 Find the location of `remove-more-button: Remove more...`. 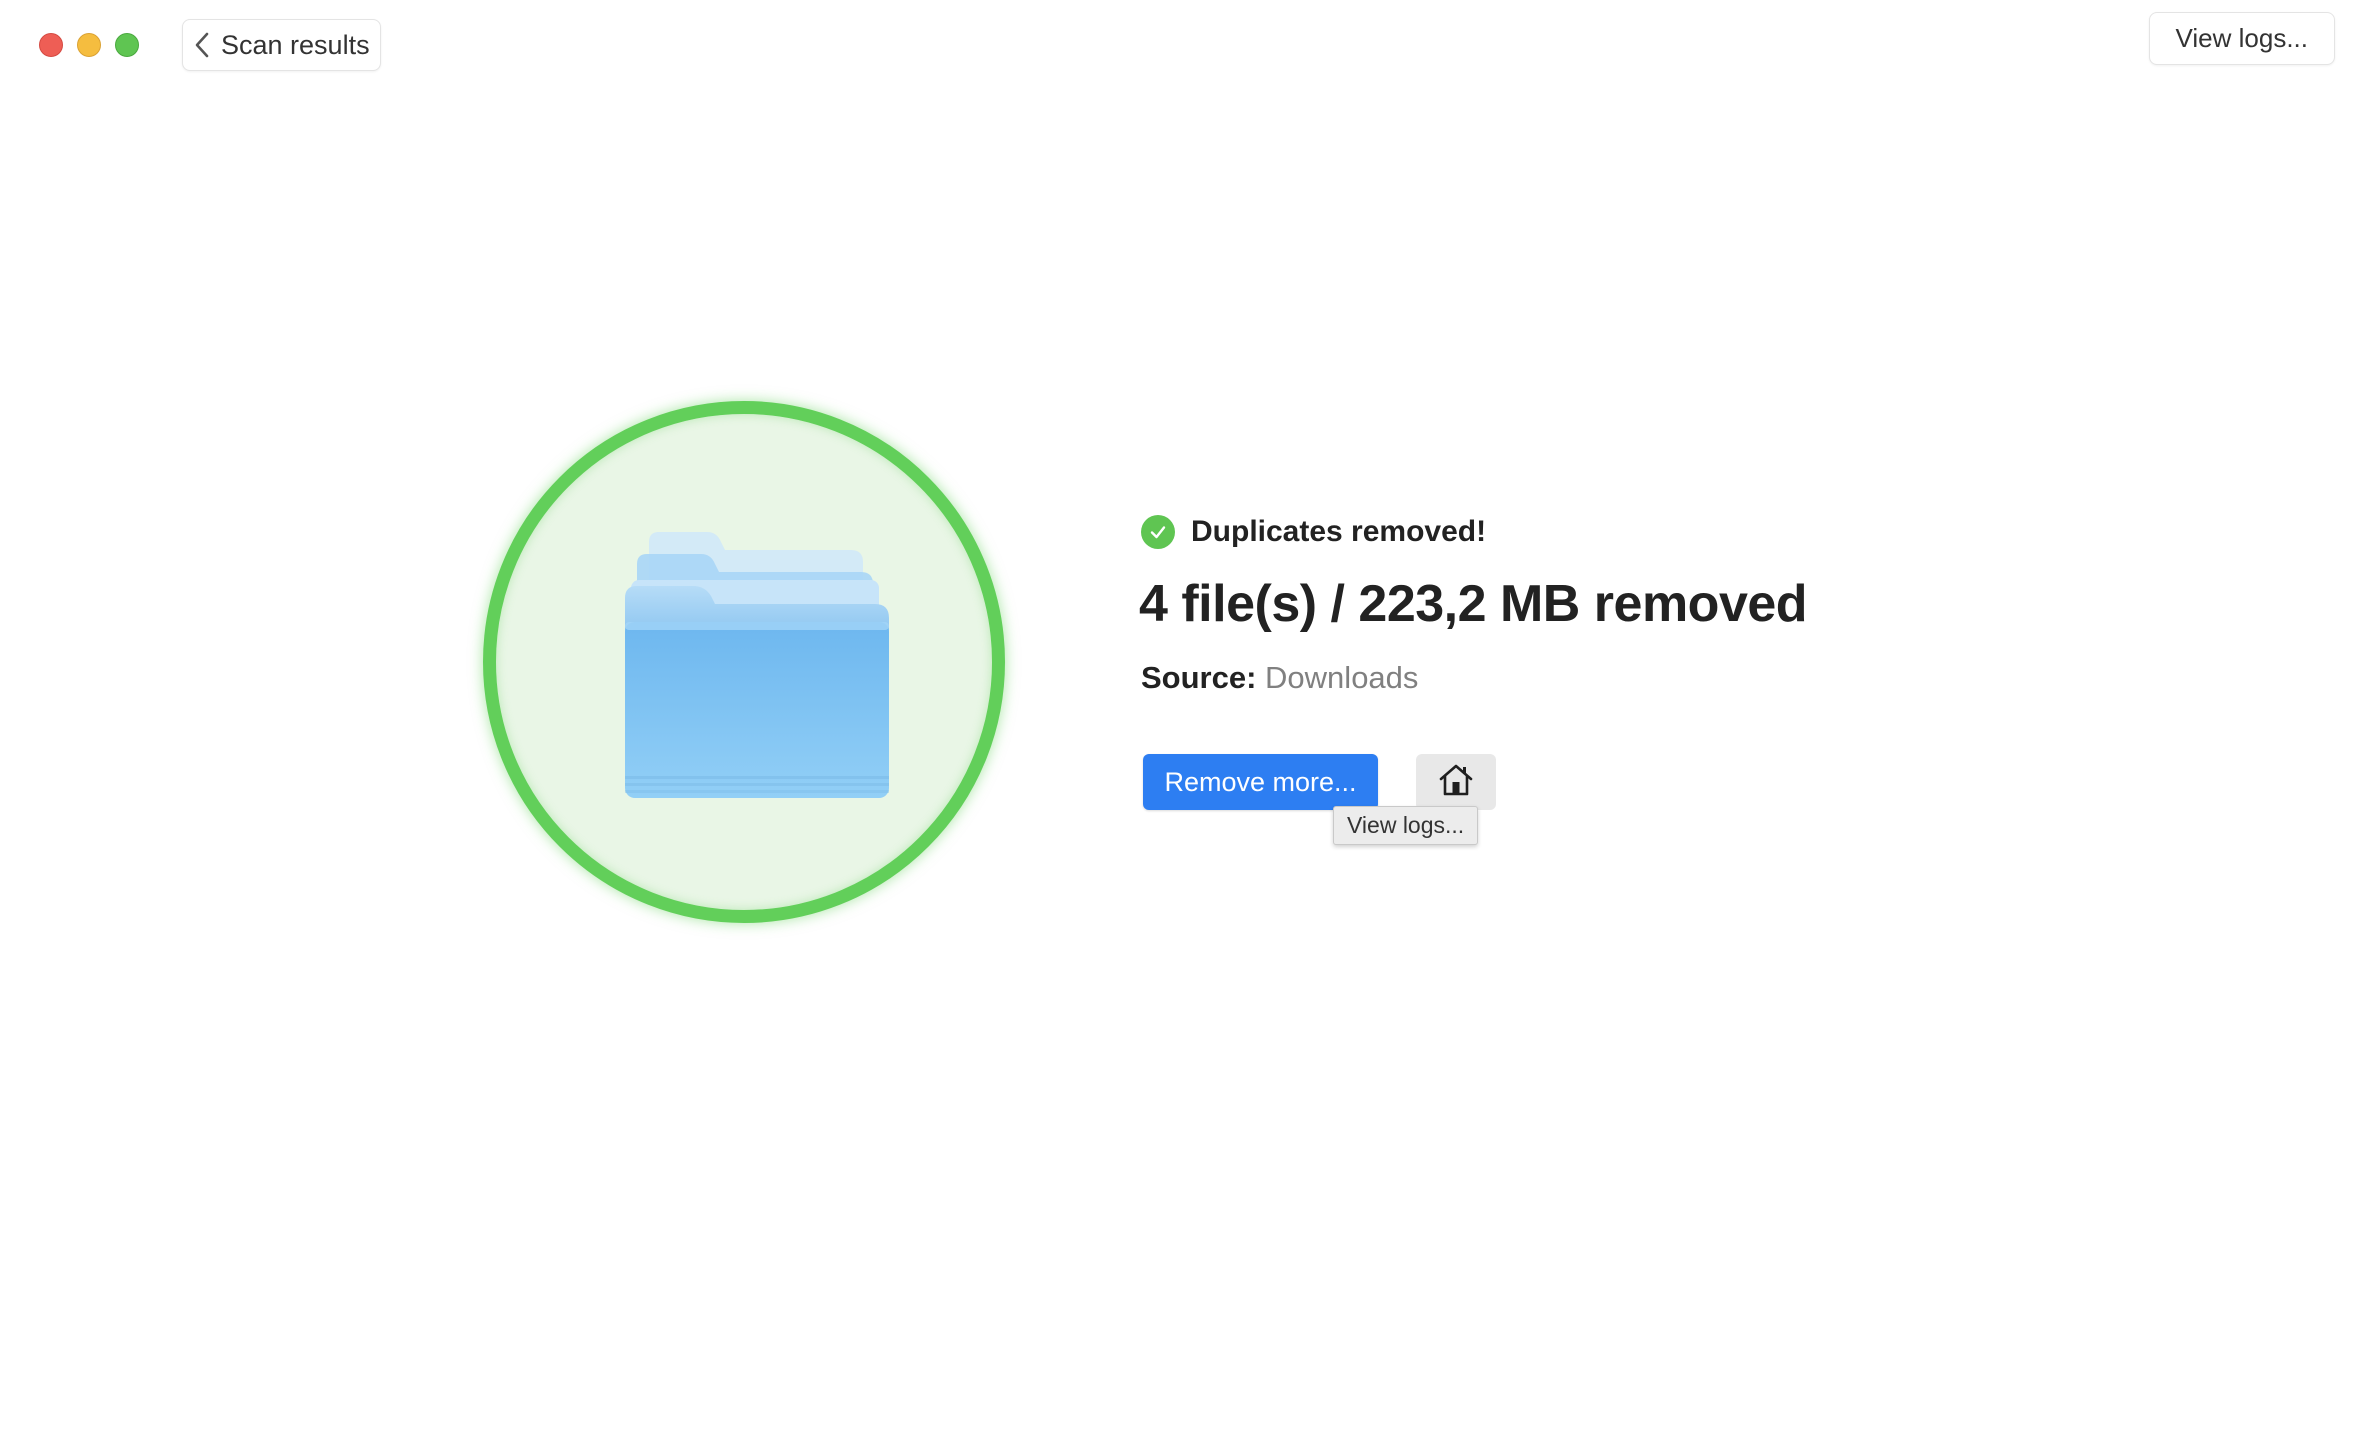

remove-more-button: Remove more... is located at coordinates (1260, 782).